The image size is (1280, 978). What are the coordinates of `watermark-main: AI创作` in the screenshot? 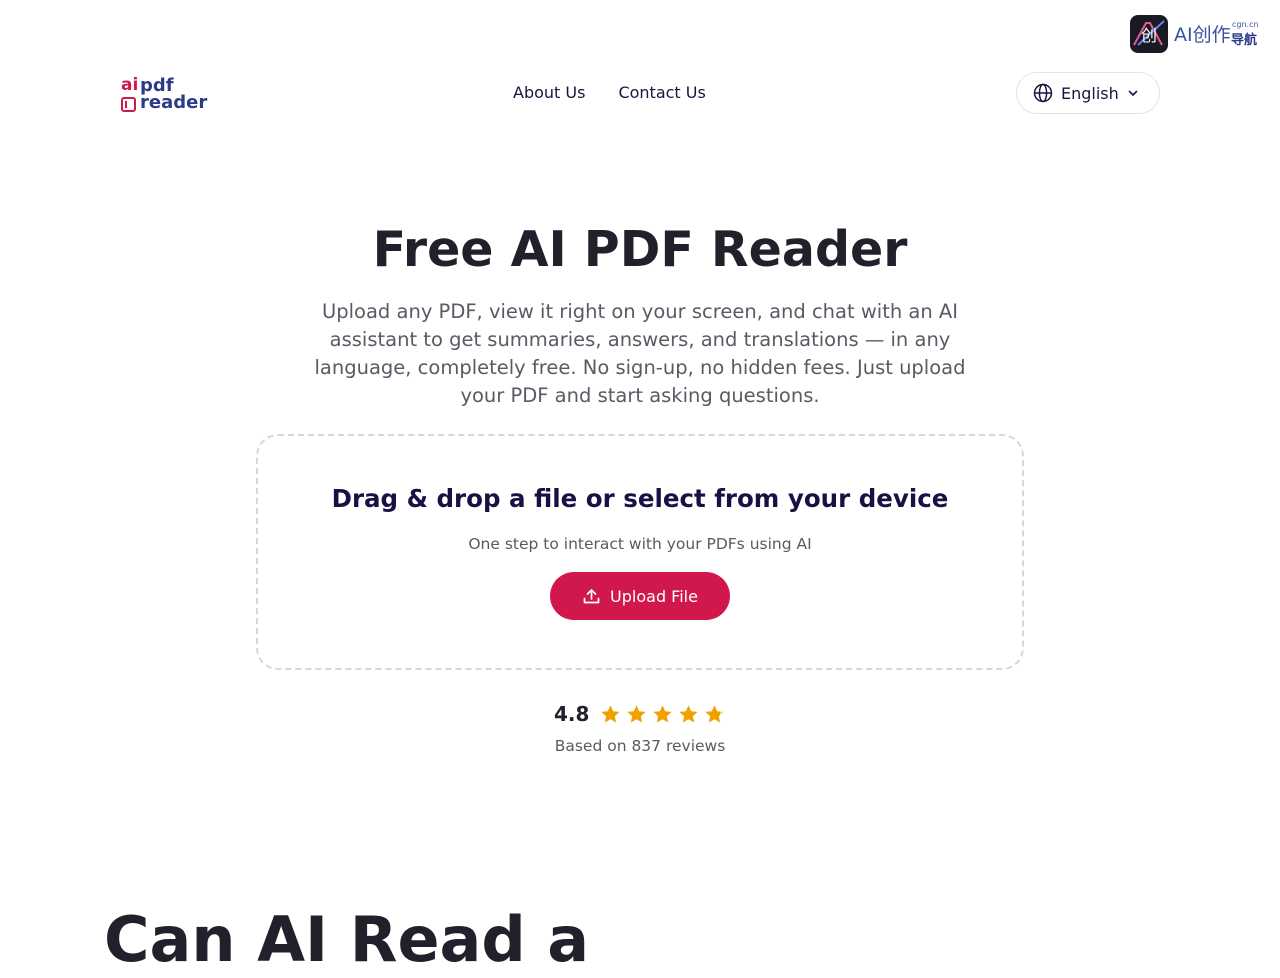 It's located at (1202, 35).